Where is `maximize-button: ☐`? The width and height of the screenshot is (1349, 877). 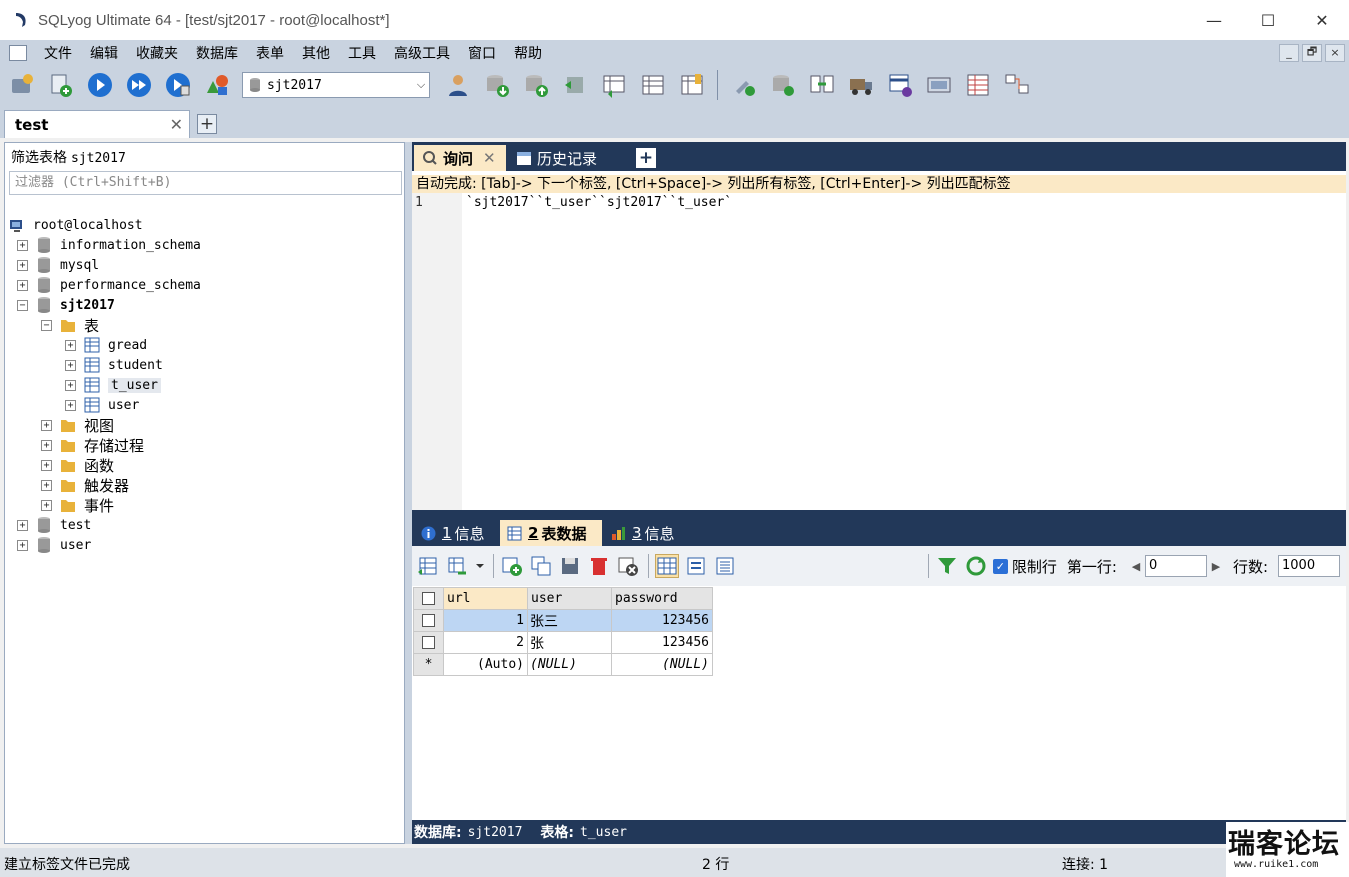 maximize-button: ☐ is located at coordinates (1268, 20).